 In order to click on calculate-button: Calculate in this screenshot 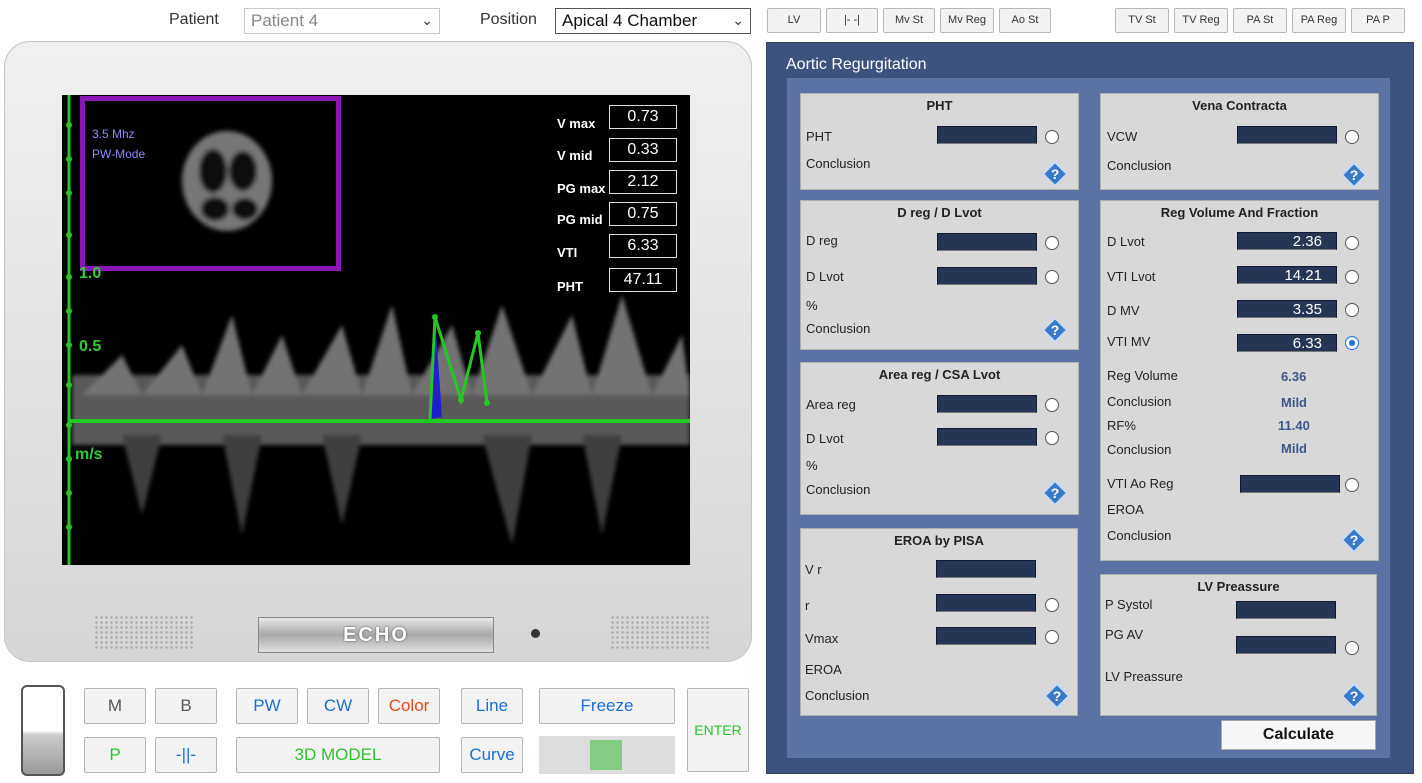, I will do `click(1298, 735)`.